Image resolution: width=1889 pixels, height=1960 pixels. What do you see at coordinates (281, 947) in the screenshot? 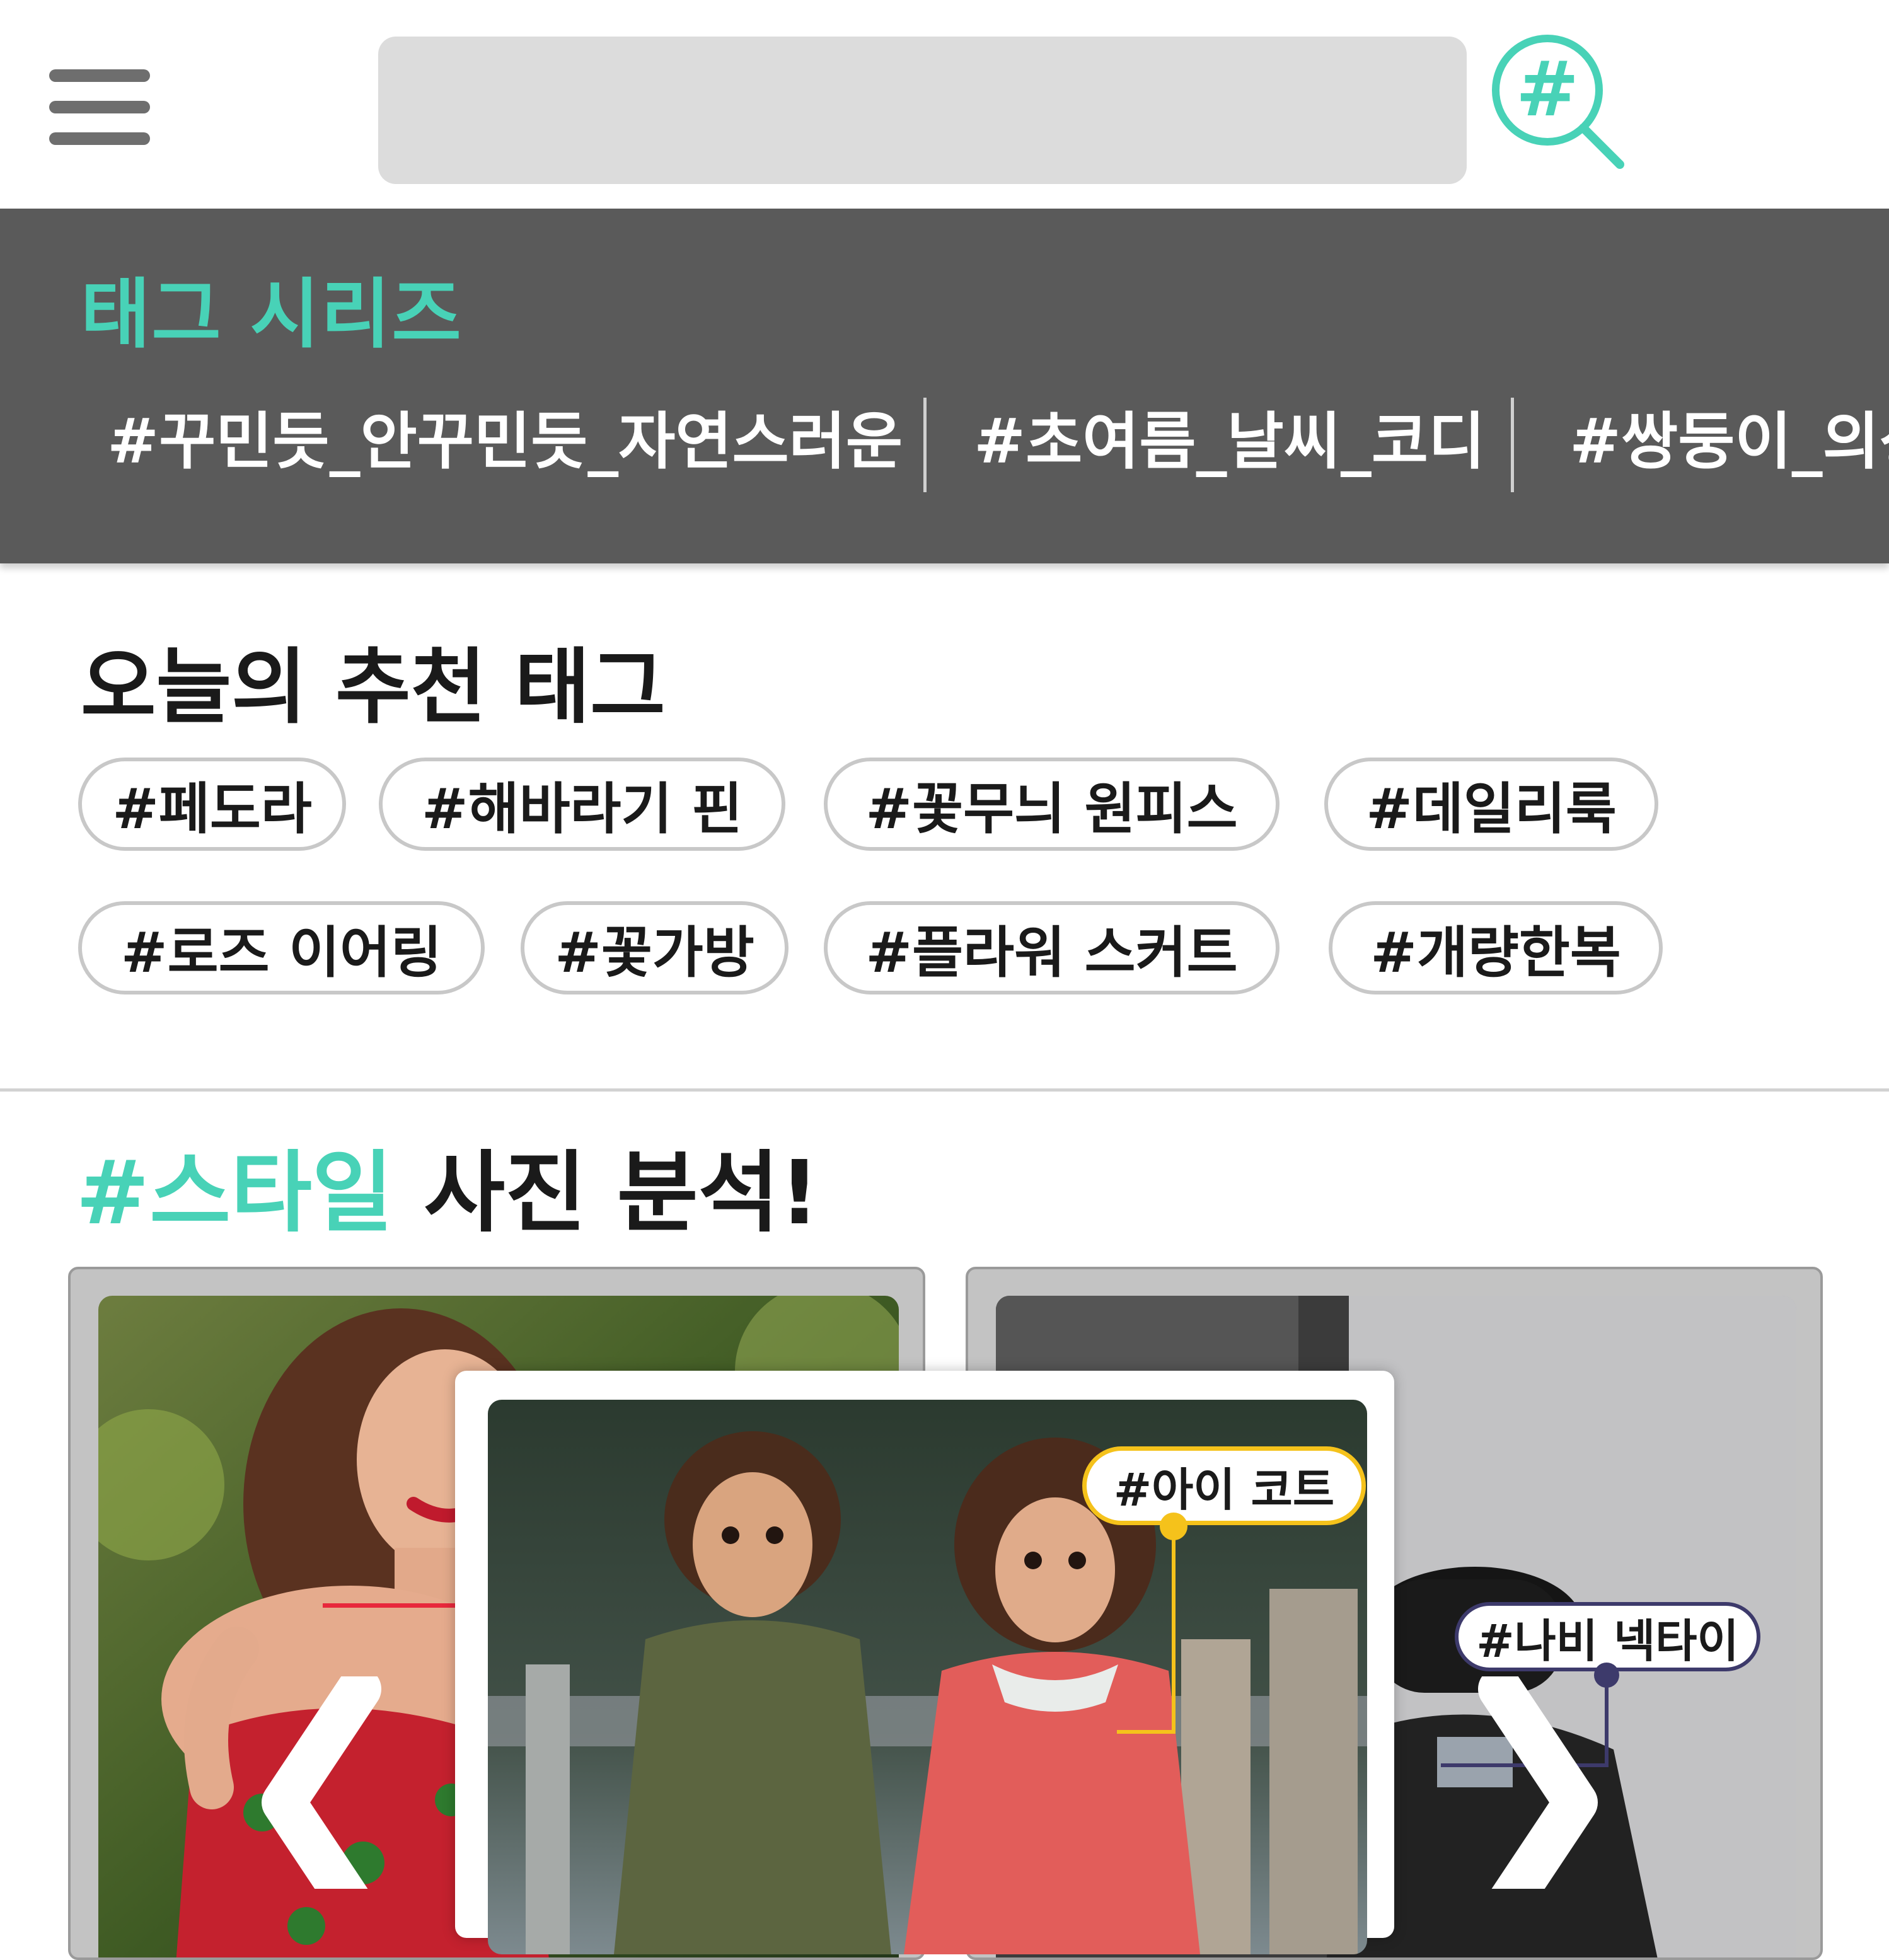
I see `tag-chip: #로즈 이어링` at bounding box center [281, 947].